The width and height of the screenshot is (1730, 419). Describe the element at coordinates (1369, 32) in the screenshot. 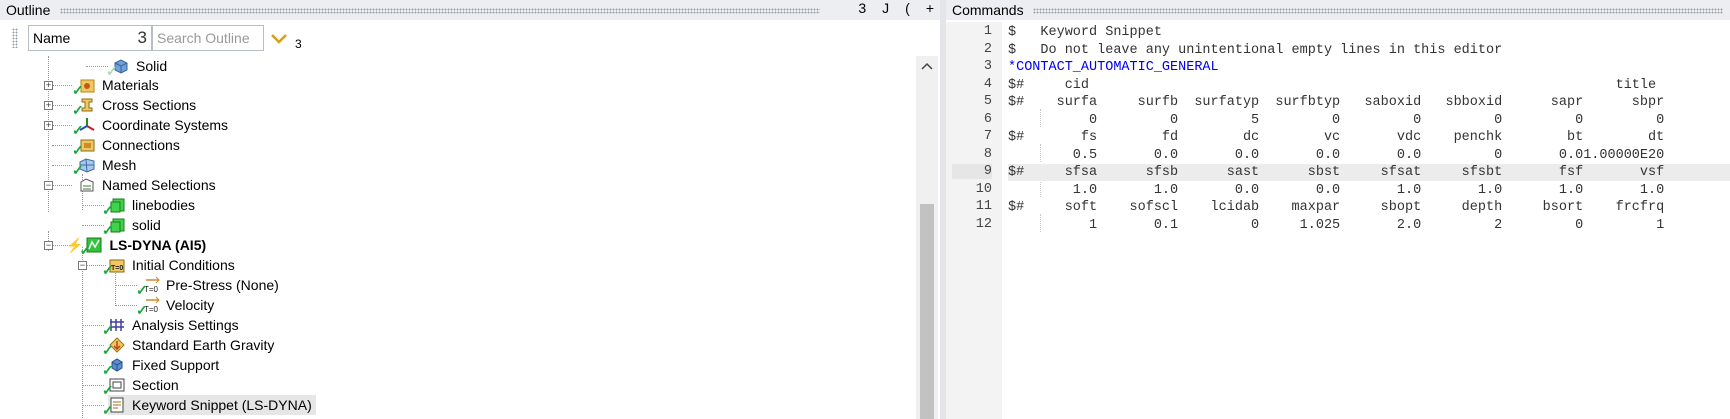

I see `code-line: $ Keyword Snippet` at that location.